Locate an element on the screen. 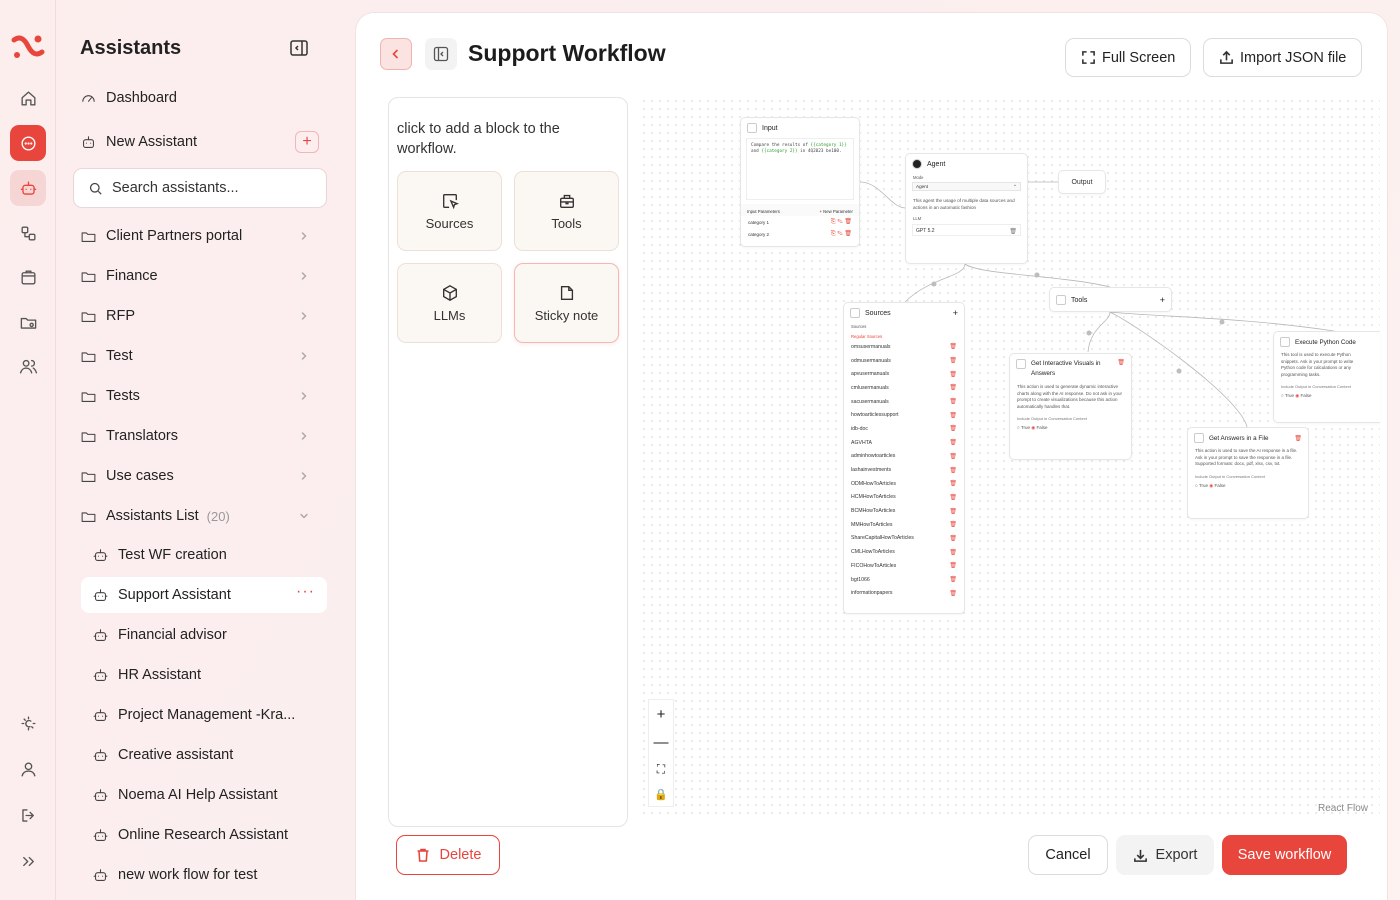  import-json-button: Import JSON file is located at coordinates (1283, 57).